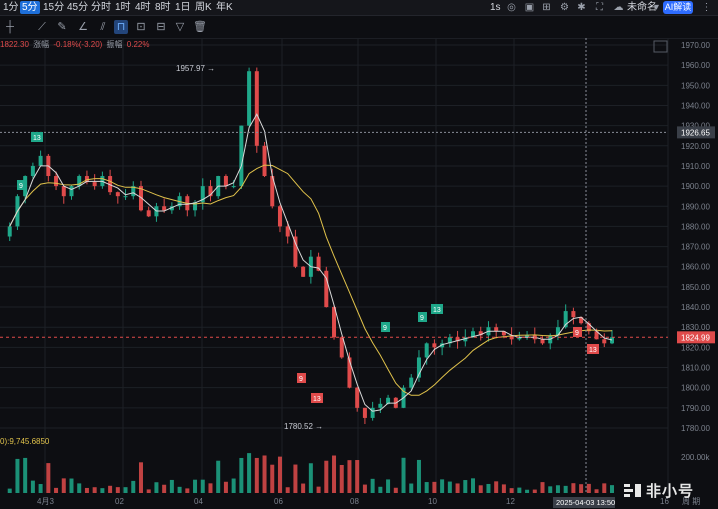 This screenshot has width=718, height=509. What do you see at coordinates (161, 27) in the screenshot?
I see `measure-icon: ⊟` at bounding box center [161, 27].